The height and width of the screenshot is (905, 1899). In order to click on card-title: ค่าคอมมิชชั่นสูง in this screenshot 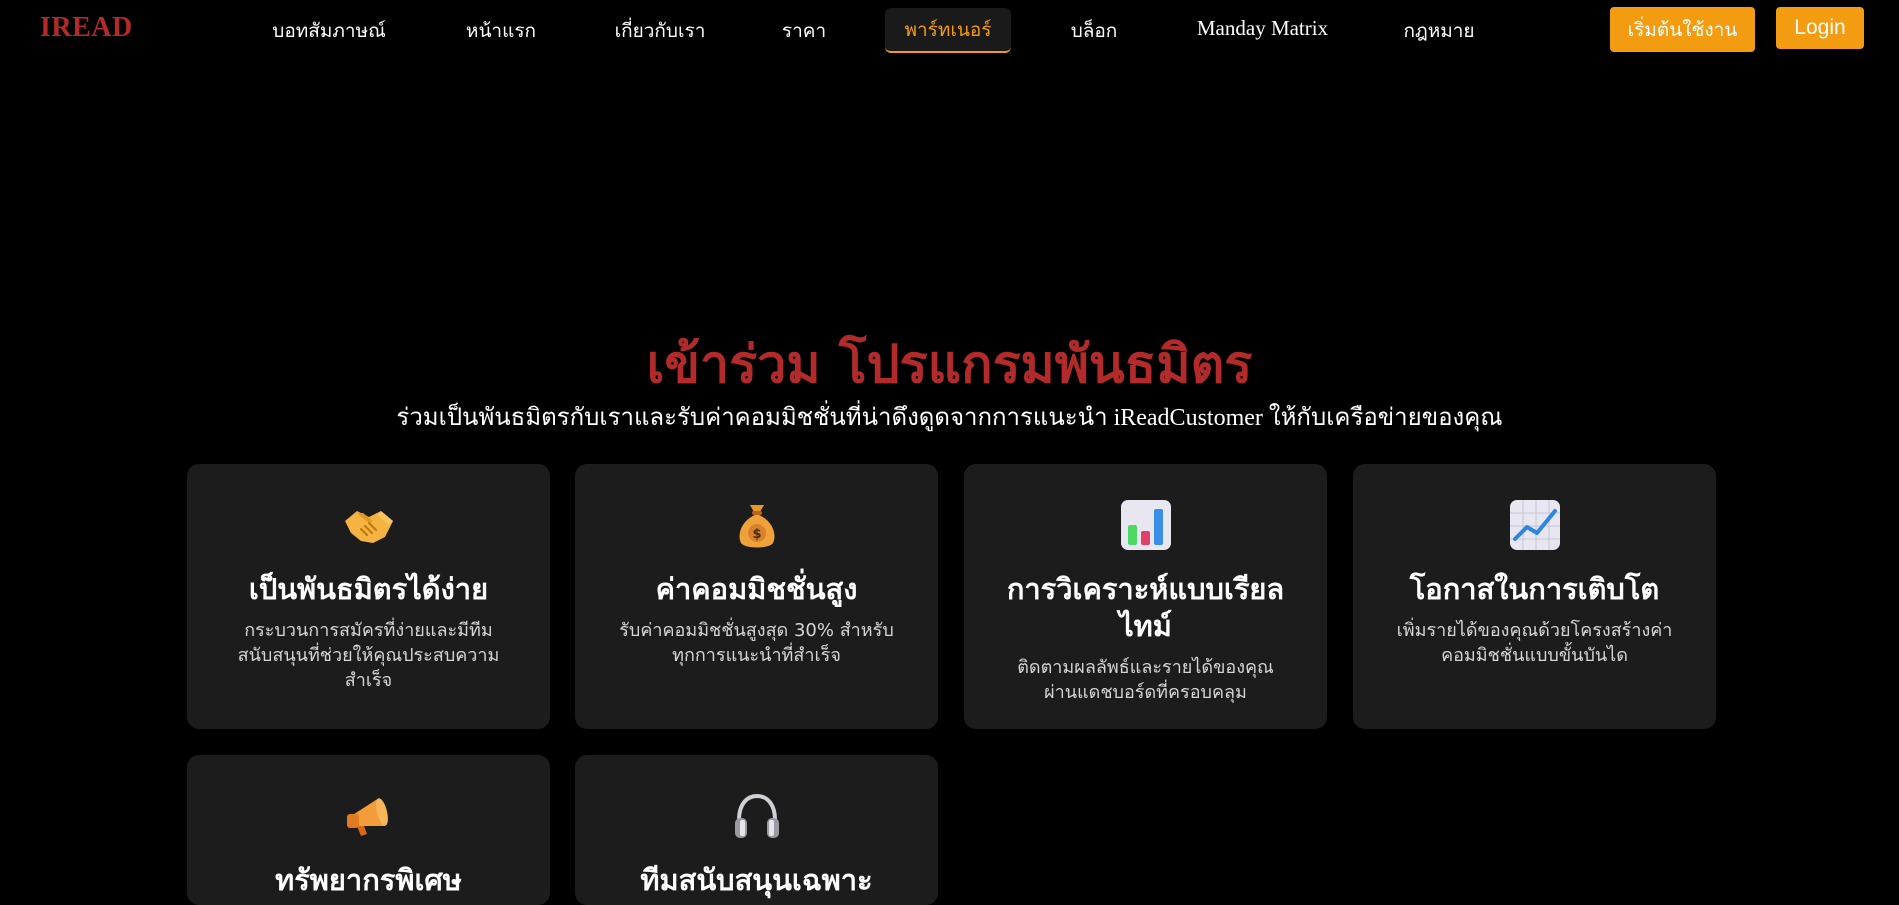, I will do `click(756, 589)`.